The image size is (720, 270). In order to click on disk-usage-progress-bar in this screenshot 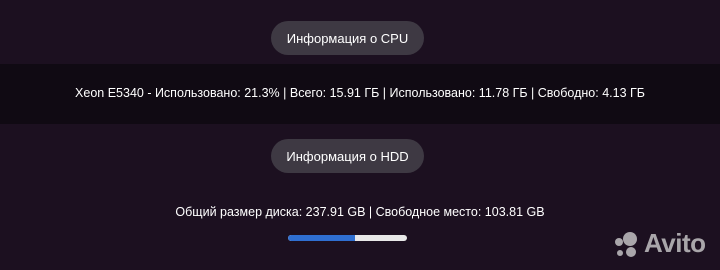, I will do `click(347, 238)`.